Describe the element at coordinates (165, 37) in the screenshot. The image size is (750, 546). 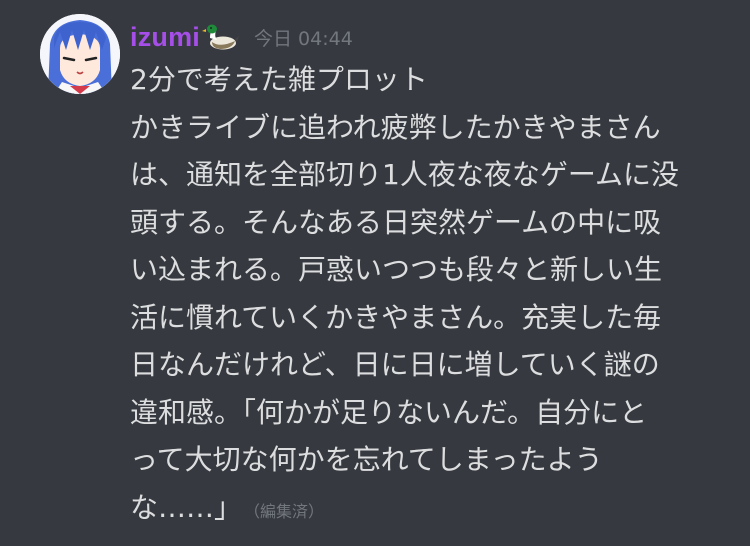
I see `username: izumi` at that location.